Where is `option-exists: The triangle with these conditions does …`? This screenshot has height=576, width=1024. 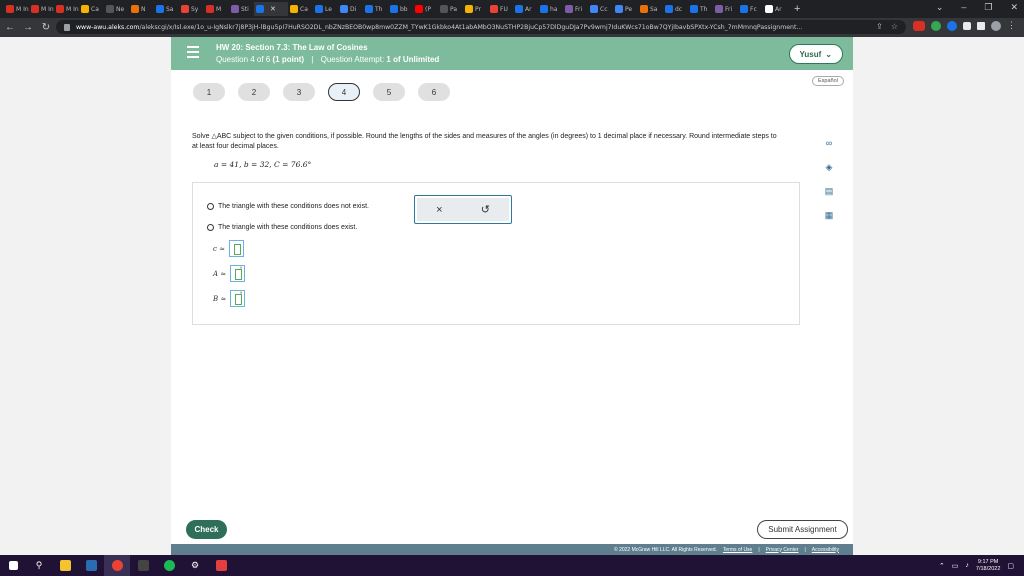
option-exists: The triangle with these conditions does … is located at coordinates (282, 227).